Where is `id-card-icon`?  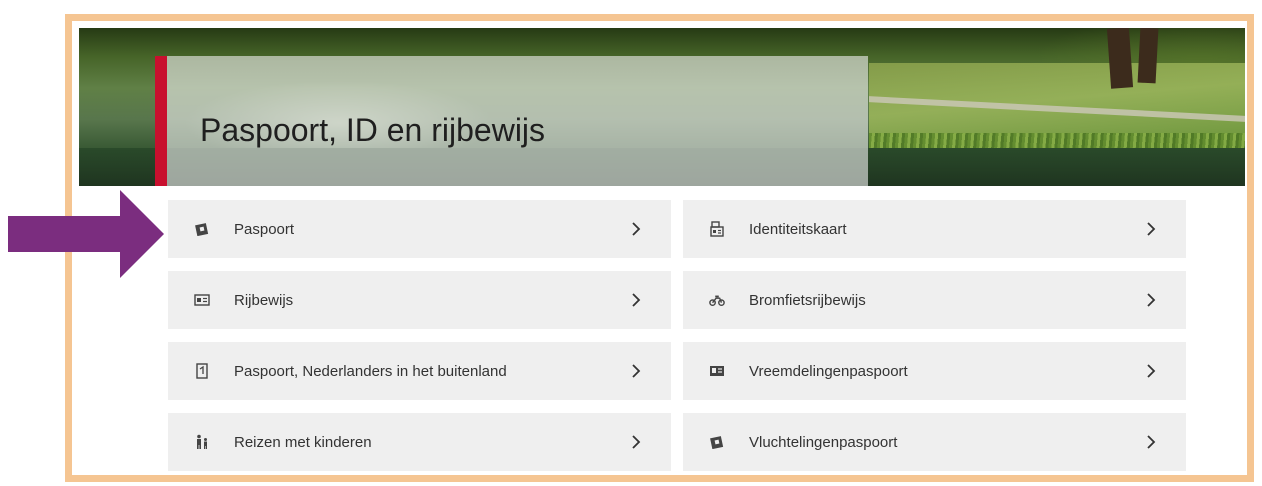
id-card-icon is located at coordinates (717, 229).